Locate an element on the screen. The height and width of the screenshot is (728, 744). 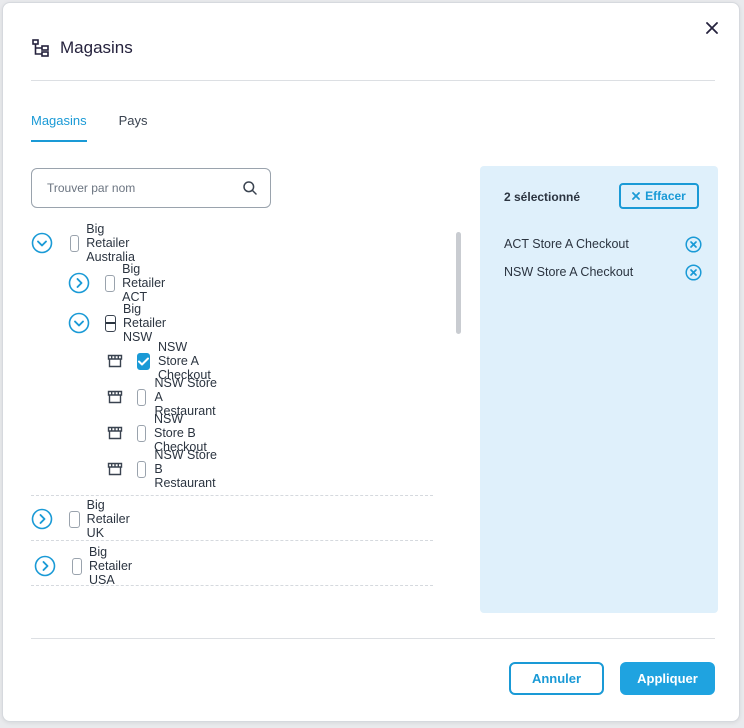
minus-icon is located at coordinates (110, 323).